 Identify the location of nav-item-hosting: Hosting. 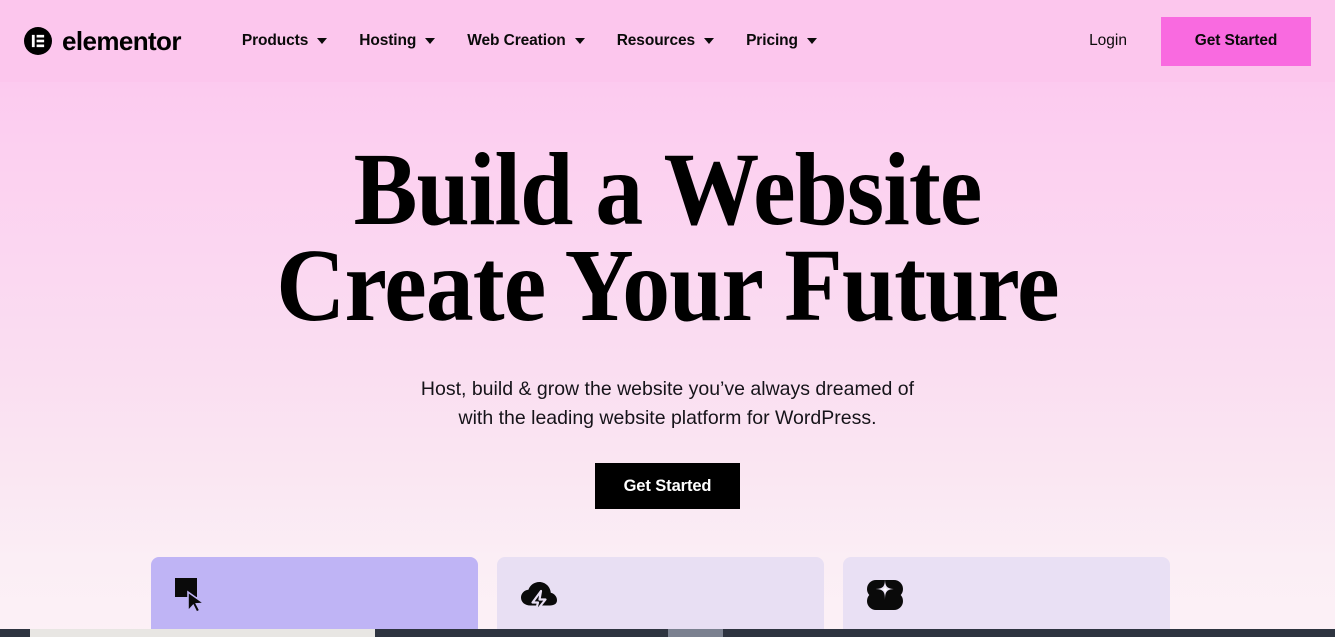
(397, 41).